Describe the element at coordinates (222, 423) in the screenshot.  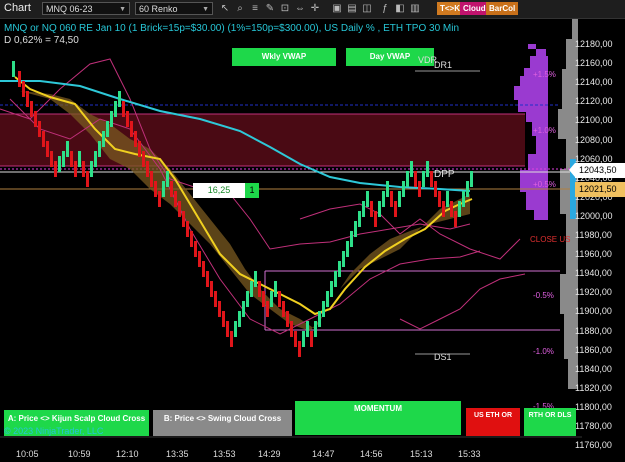
I see `price-swing-cloud-button: B: Price <> Swing Cloud Cross` at that location.